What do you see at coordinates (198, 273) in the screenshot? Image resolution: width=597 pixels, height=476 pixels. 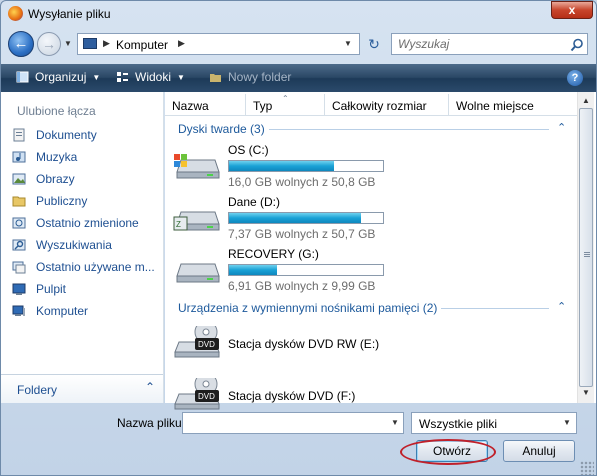 I see `hard-drive-icon` at bounding box center [198, 273].